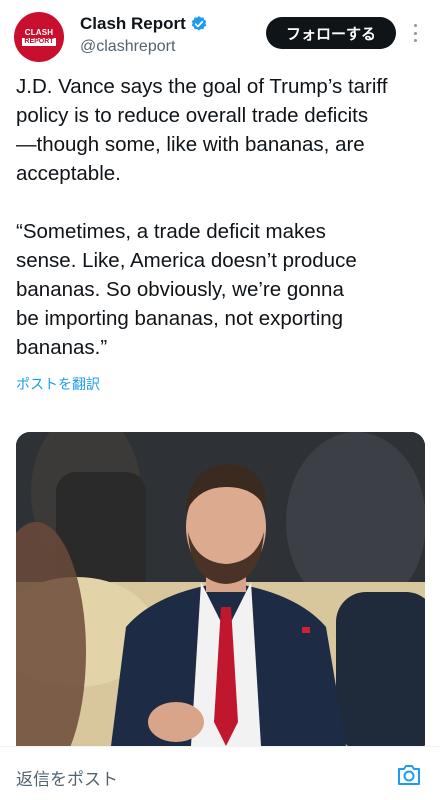  I want to click on verified-badge-icon, so click(199, 23).